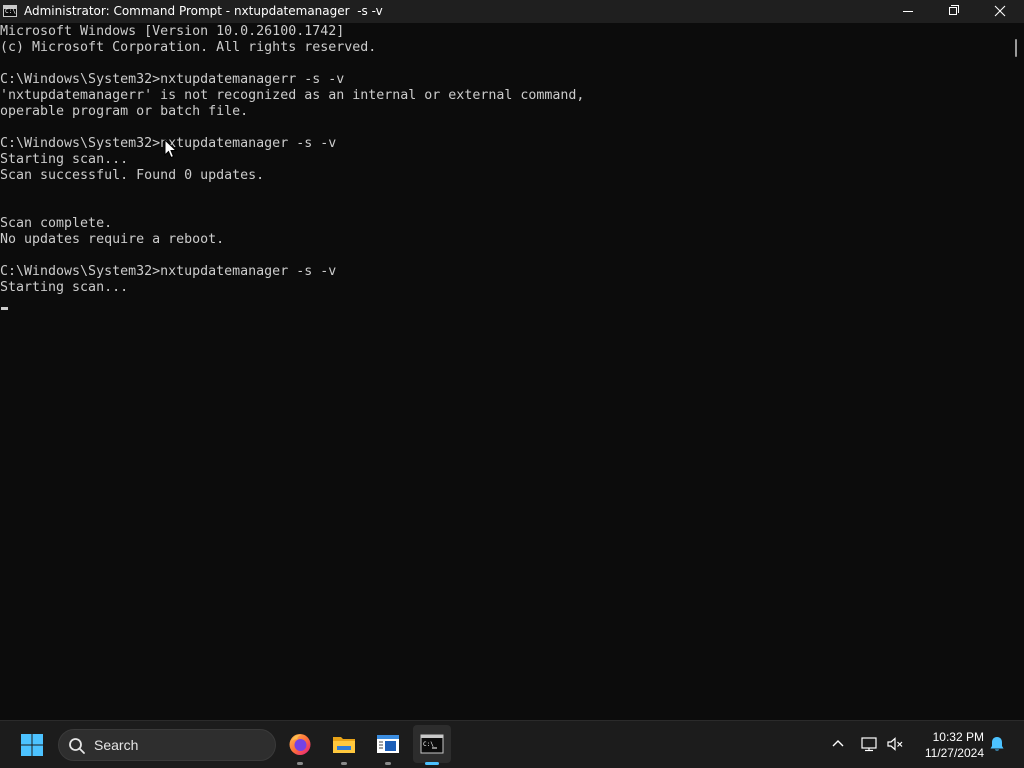 The image size is (1024, 768). Describe the element at coordinates (512, 744) in the screenshot. I see `taskbar: Search C:\ 10:32 PM 11/27/2024` at that location.